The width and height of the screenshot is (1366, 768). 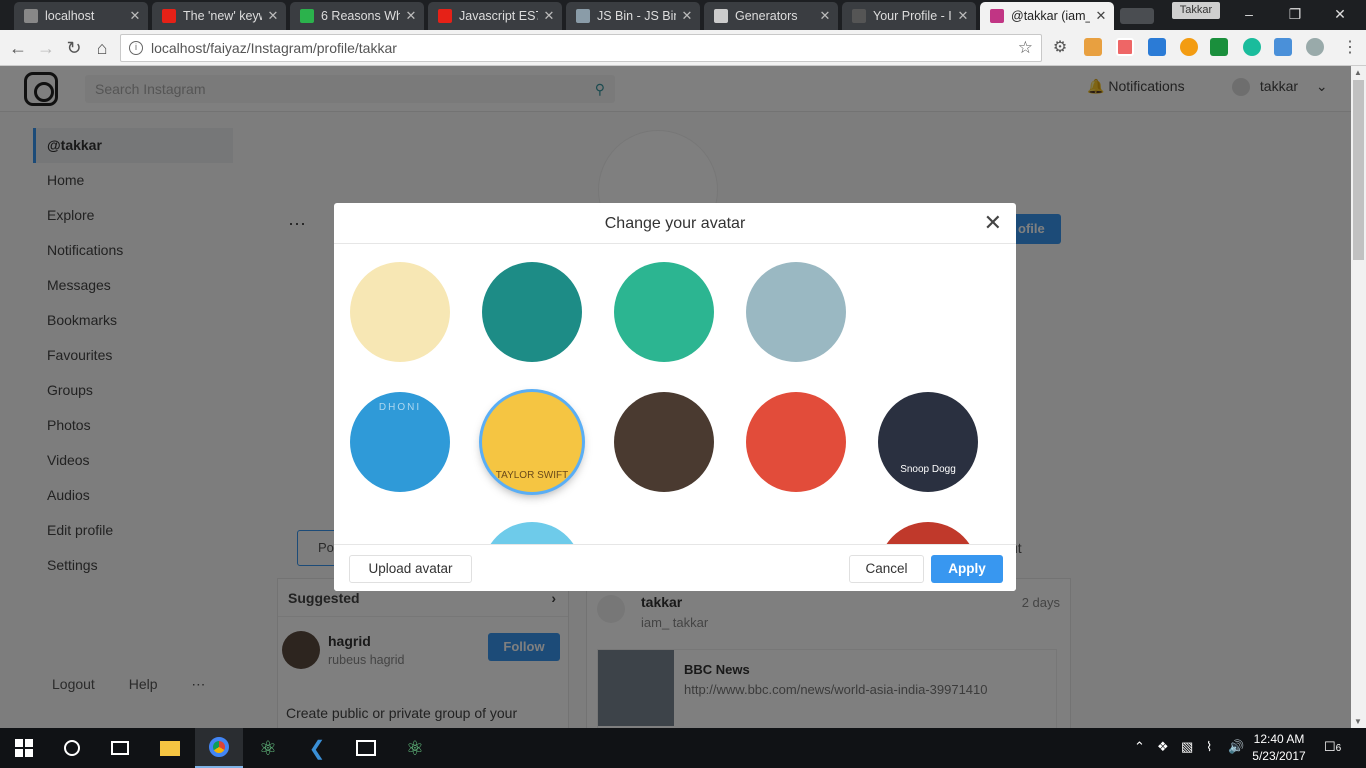 What do you see at coordinates (1157, 47) in the screenshot?
I see `download-extension-icon` at bounding box center [1157, 47].